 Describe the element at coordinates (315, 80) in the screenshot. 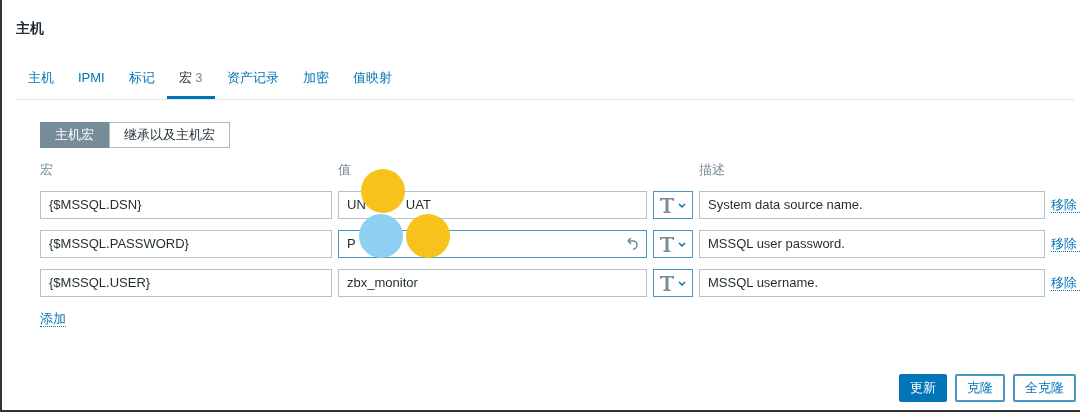

I see `tab: 加密` at that location.